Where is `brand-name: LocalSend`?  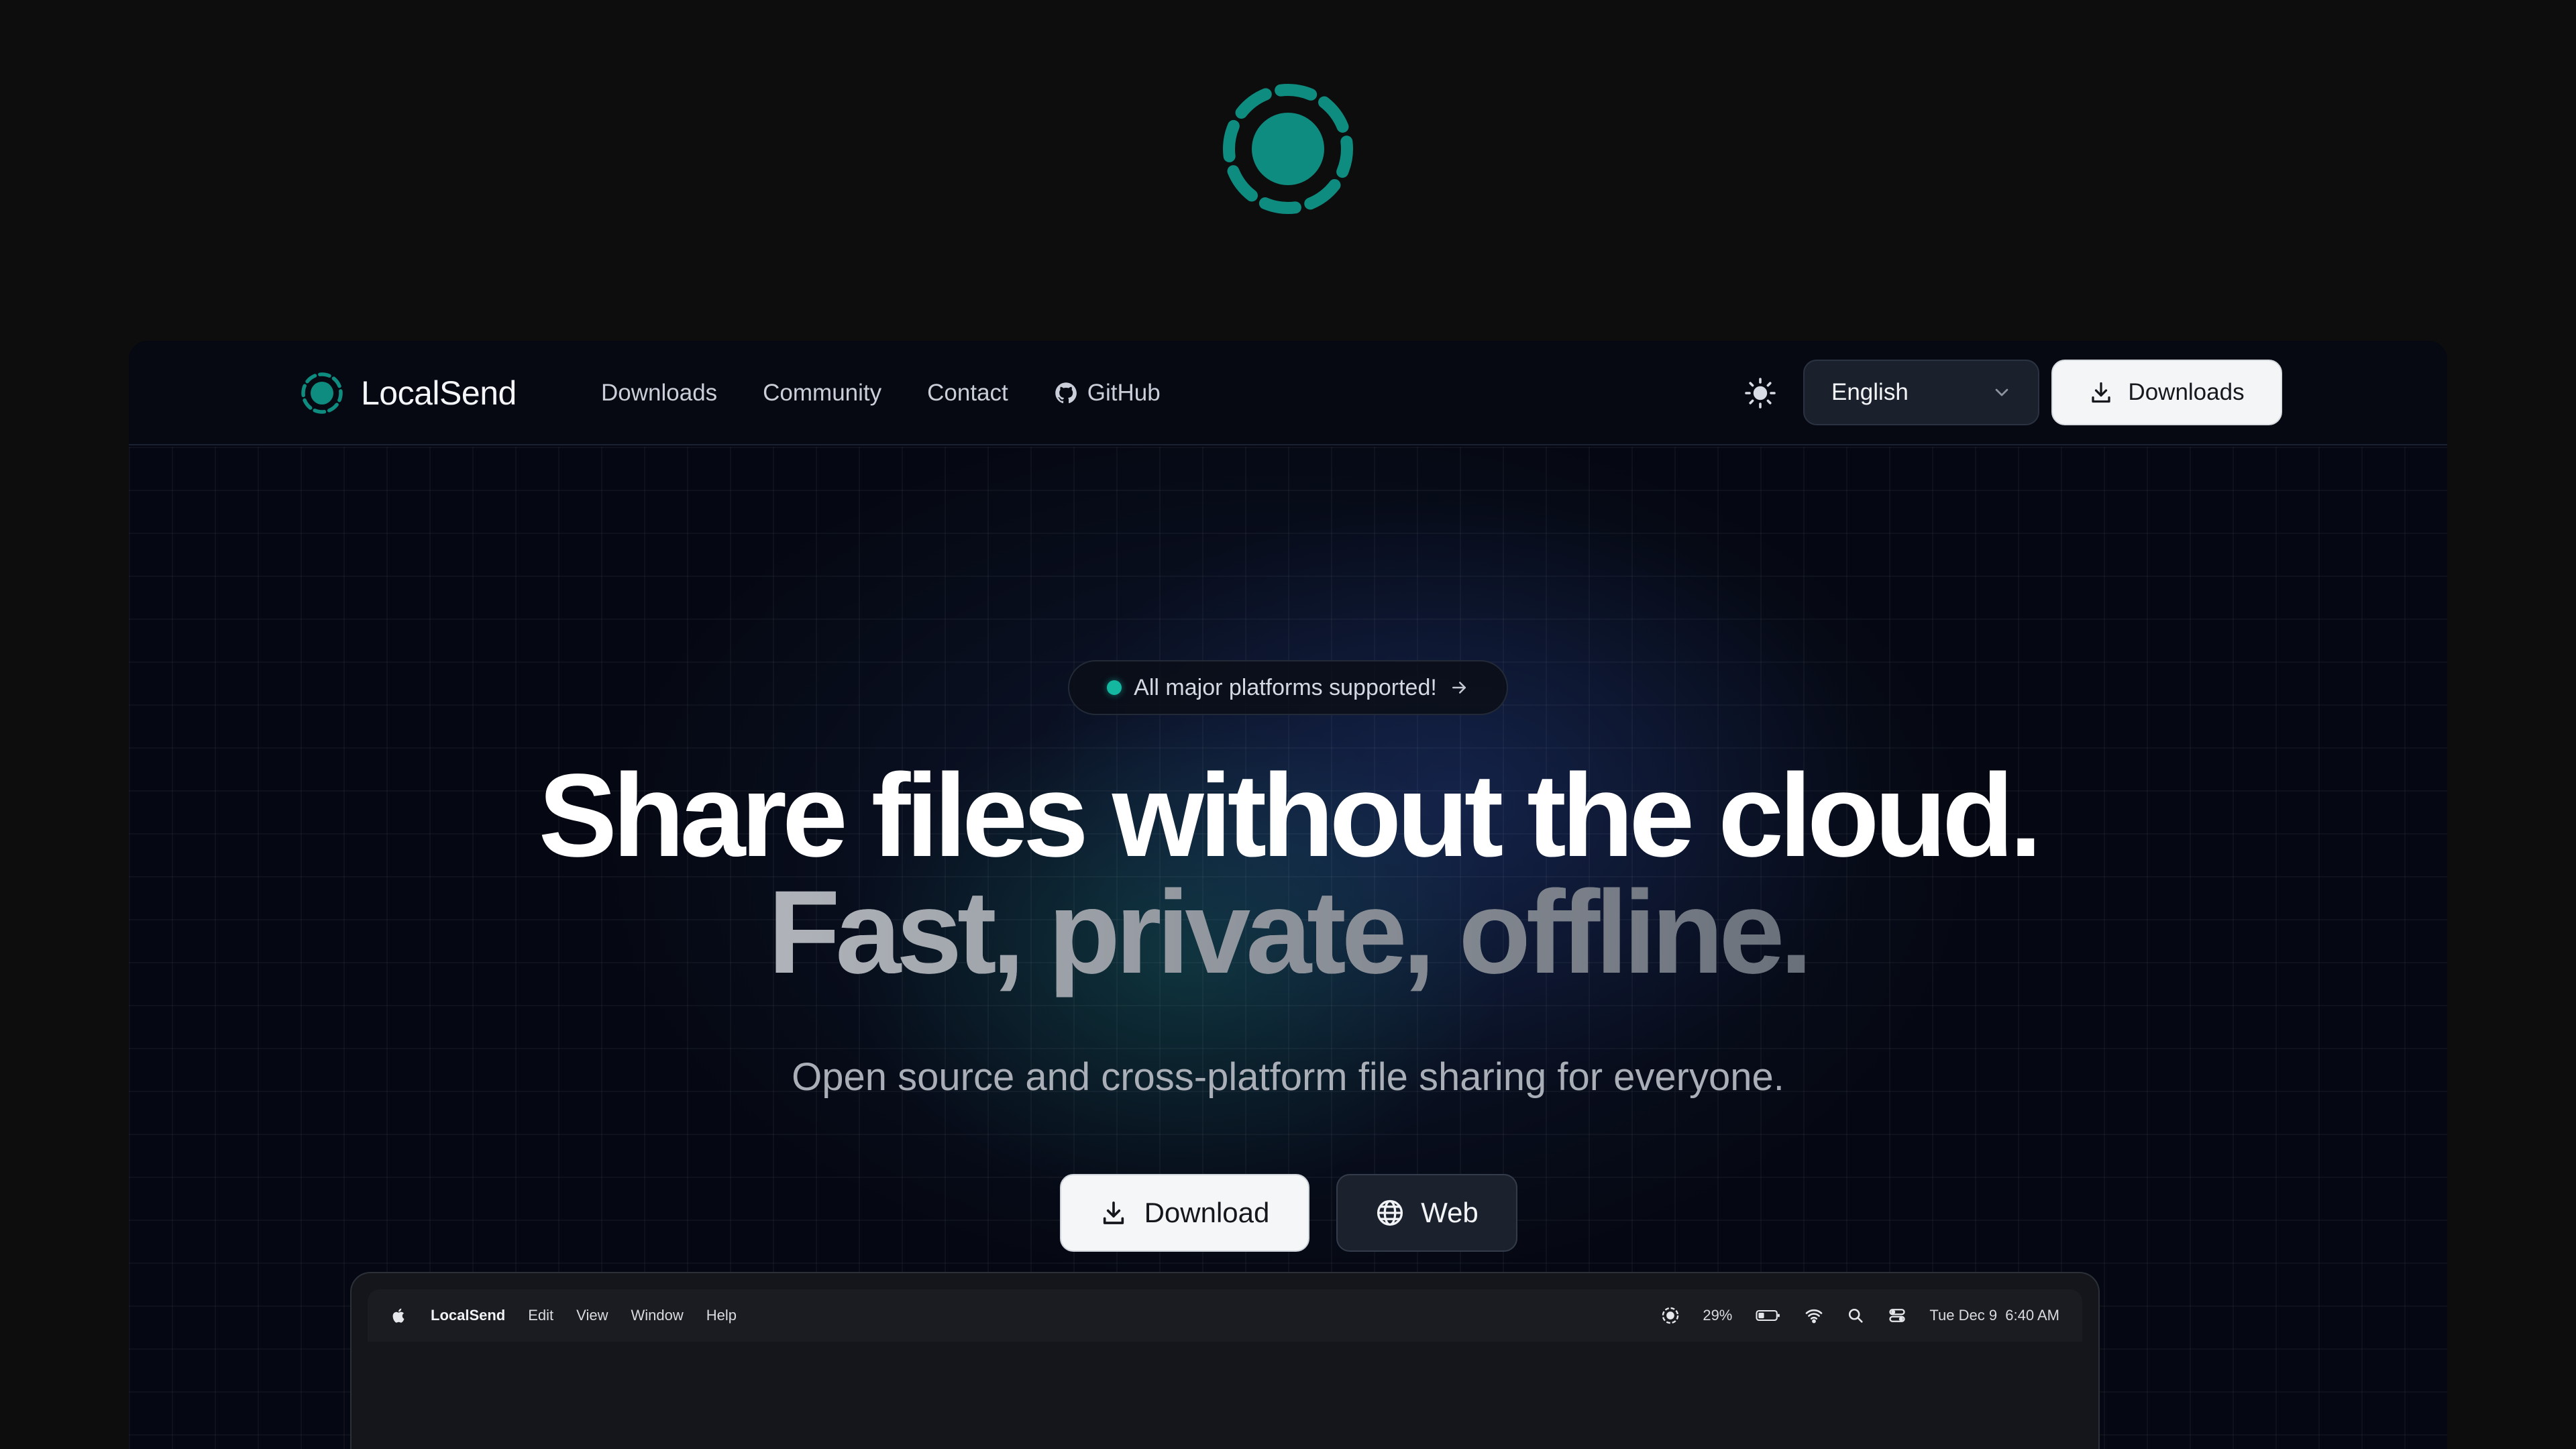 brand-name: LocalSend is located at coordinates (439, 393).